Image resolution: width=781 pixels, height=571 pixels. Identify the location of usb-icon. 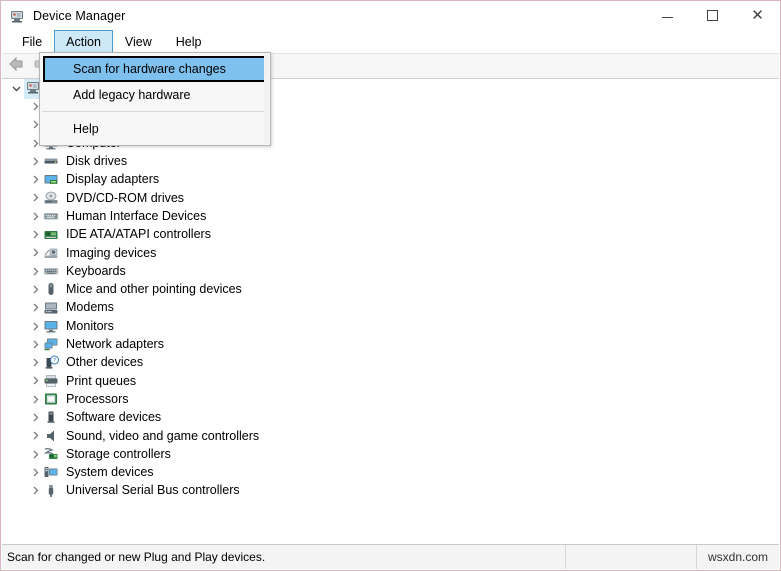
(51, 491).